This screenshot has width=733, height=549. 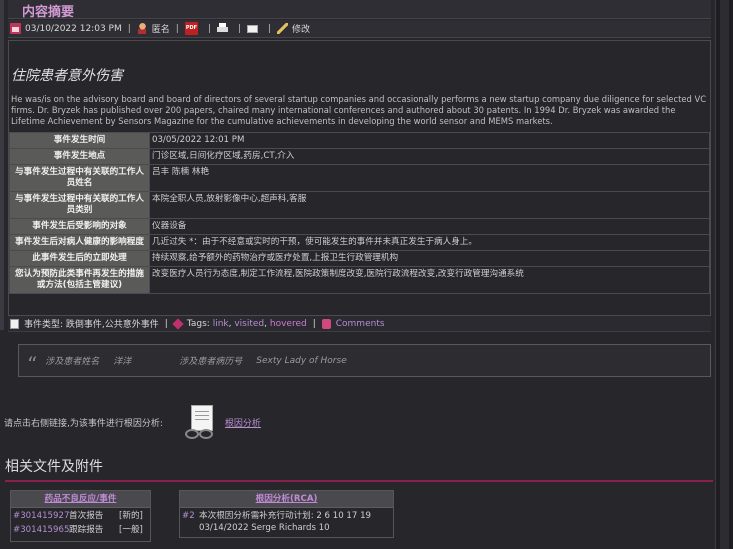 I want to click on rca-prompt-text: 请点击右侧链接,为该事件进行根因分析:, so click(x=83, y=424).